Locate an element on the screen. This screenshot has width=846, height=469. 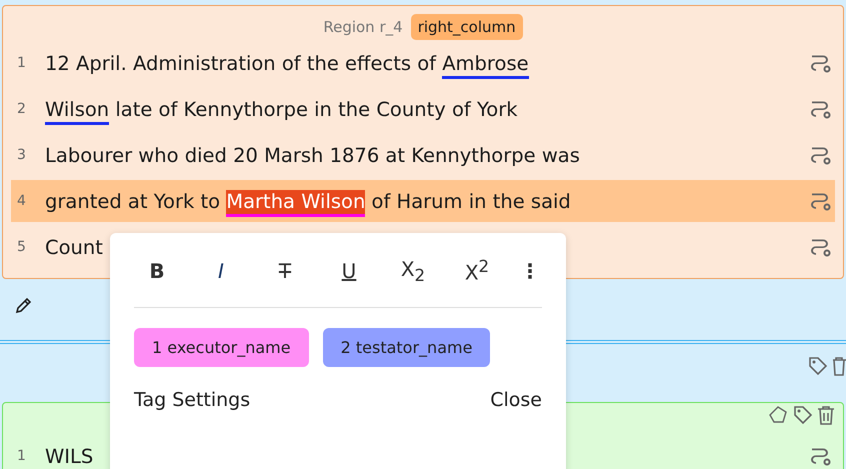
line-text: Labourer who died 20 Marsh 1876 at Kennythorpe was is located at coordinates (313, 155).